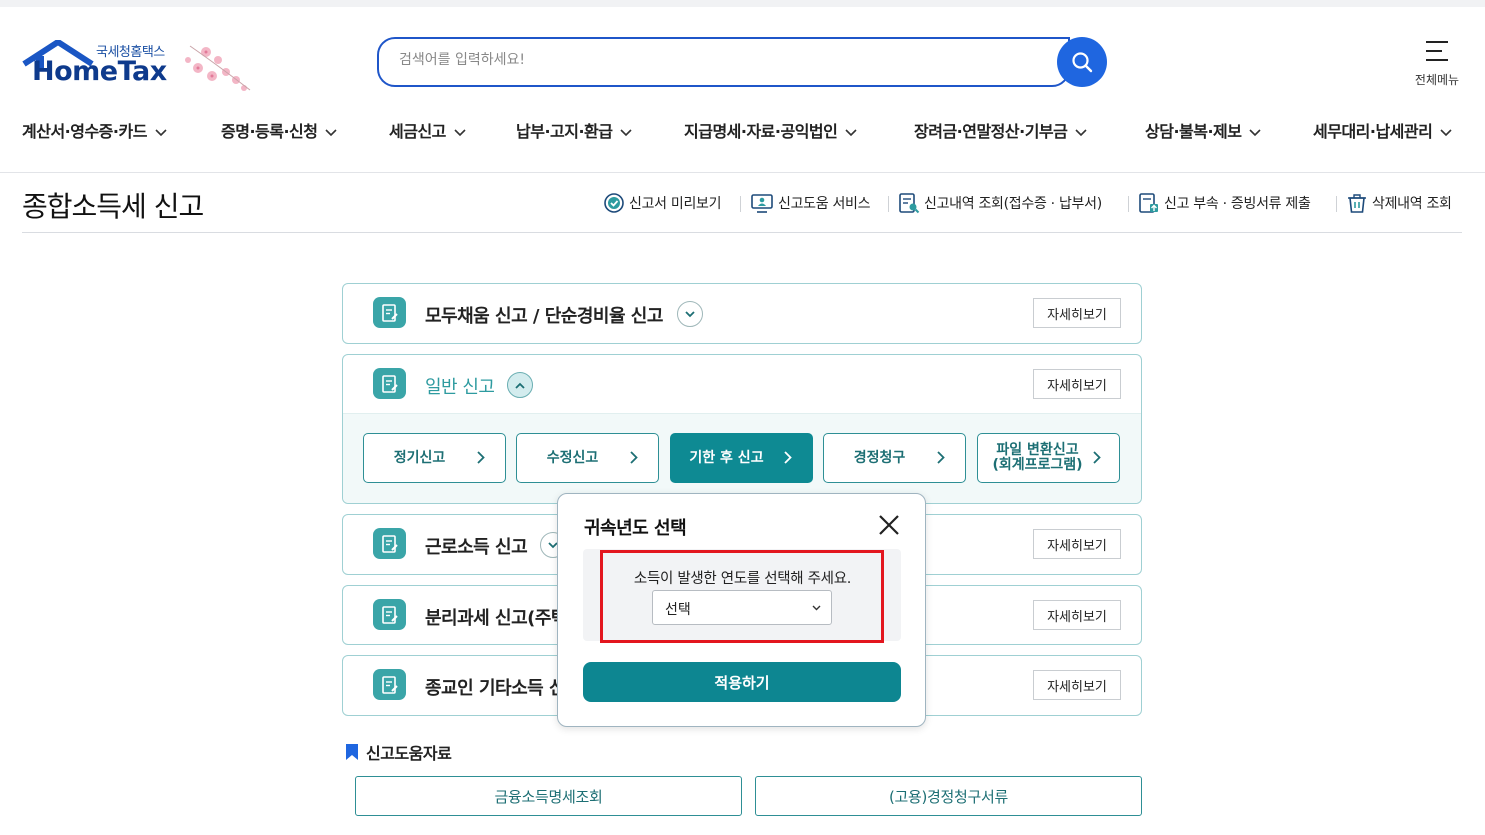 The width and height of the screenshot is (1485, 835). I want to click on quick-link-history: 신고내역 조회(접수증 · 납부서), so click(1000, 203).